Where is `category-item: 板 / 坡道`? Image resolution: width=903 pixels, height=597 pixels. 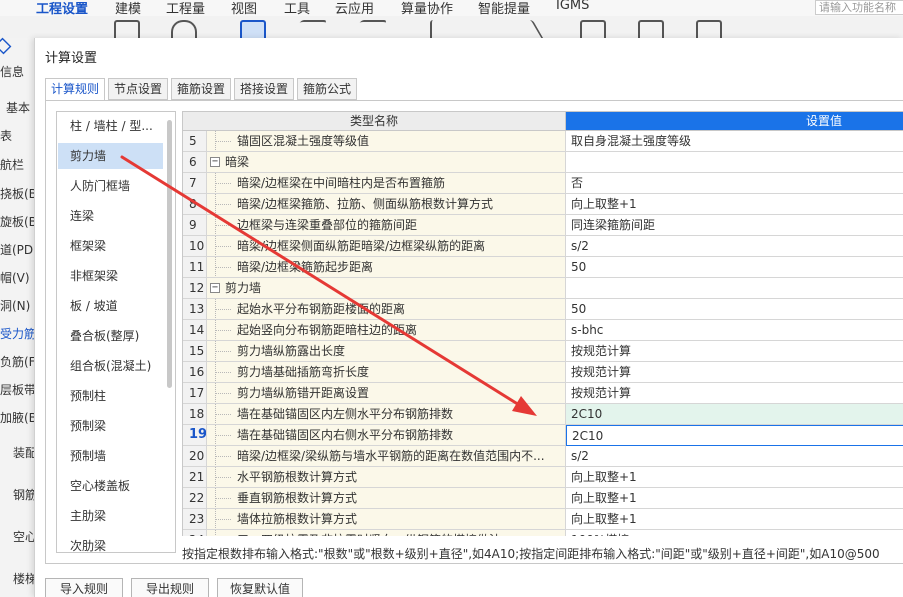
category-item: 板 / 坡道 is located at coordinates (110, 306).